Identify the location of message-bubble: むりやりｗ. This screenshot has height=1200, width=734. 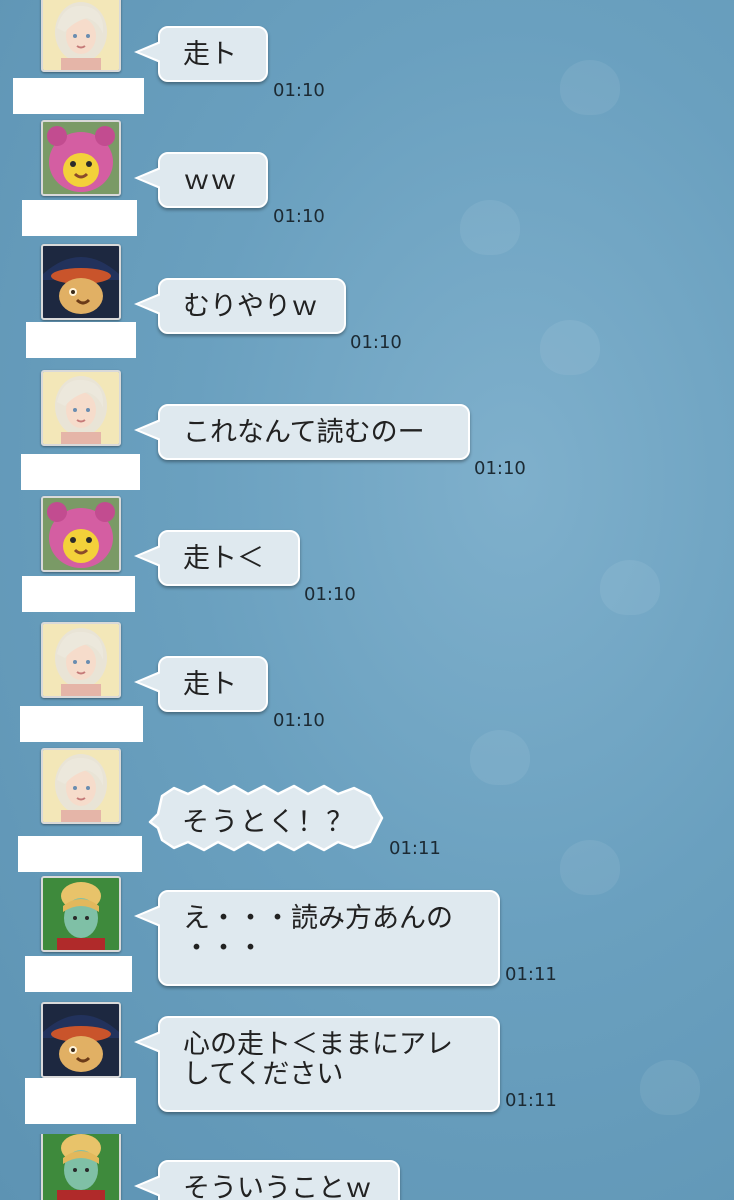
(240, 306).